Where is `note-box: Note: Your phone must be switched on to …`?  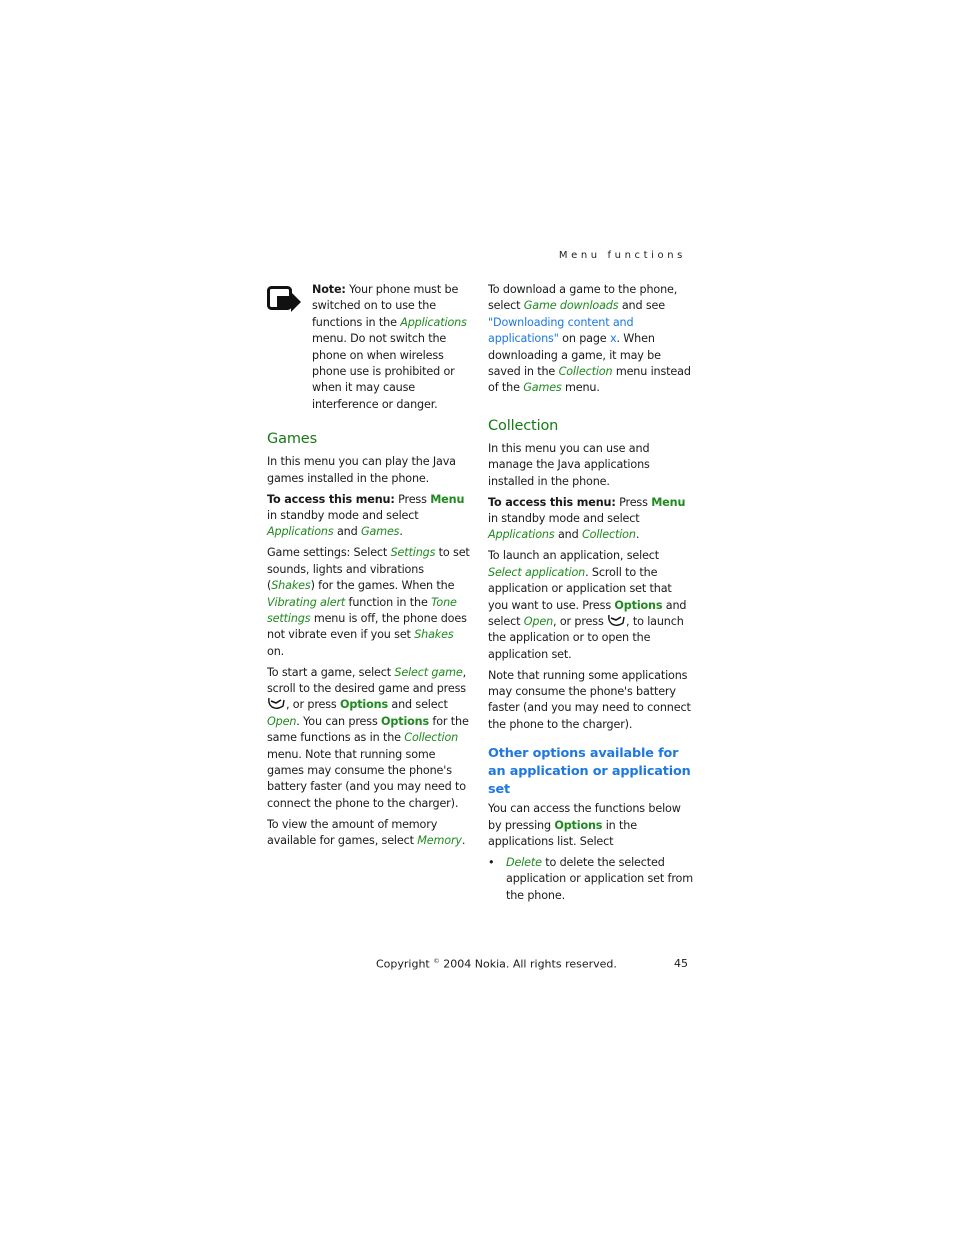 note-box: Note: Your phone must be switched on to … is located at coordinates (369, 347).